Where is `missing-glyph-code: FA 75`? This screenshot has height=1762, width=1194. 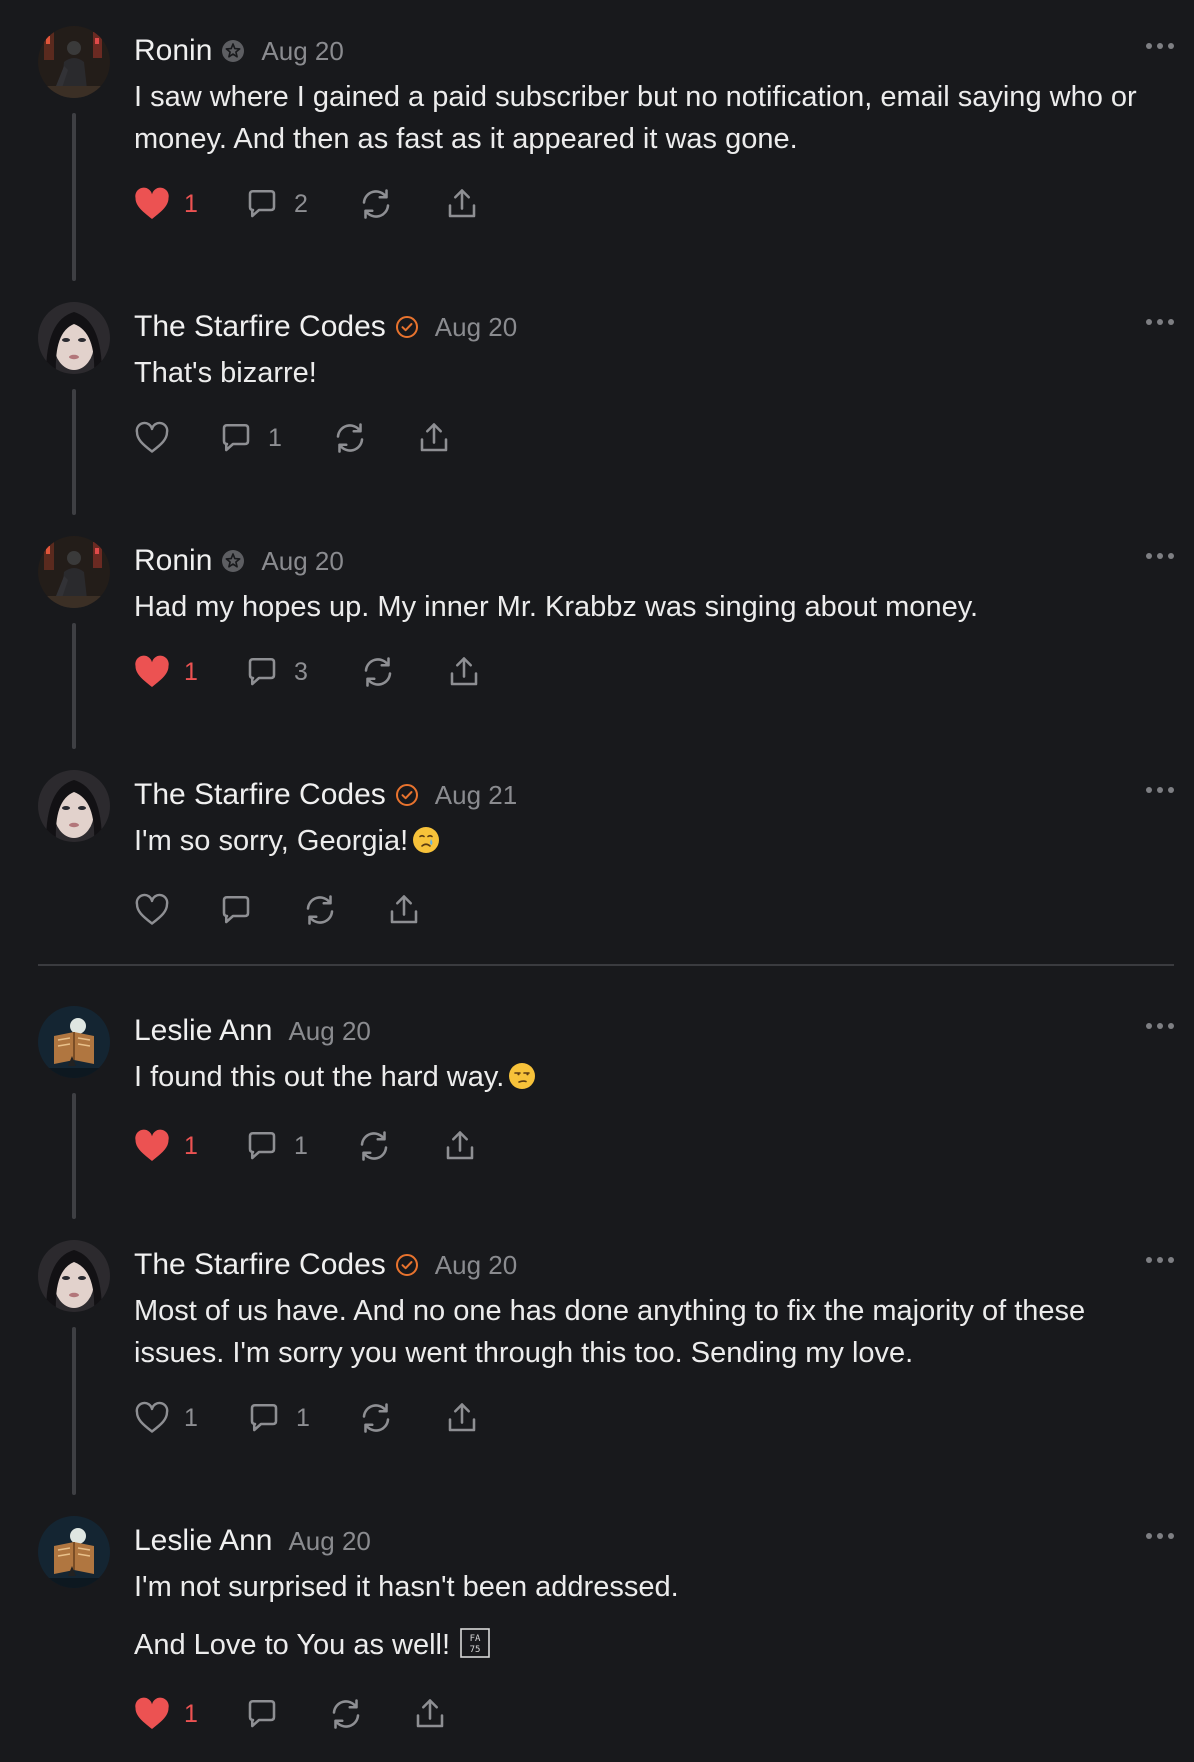 missing-glyph-code: FA 75 is located at coordinates (475, 1644).